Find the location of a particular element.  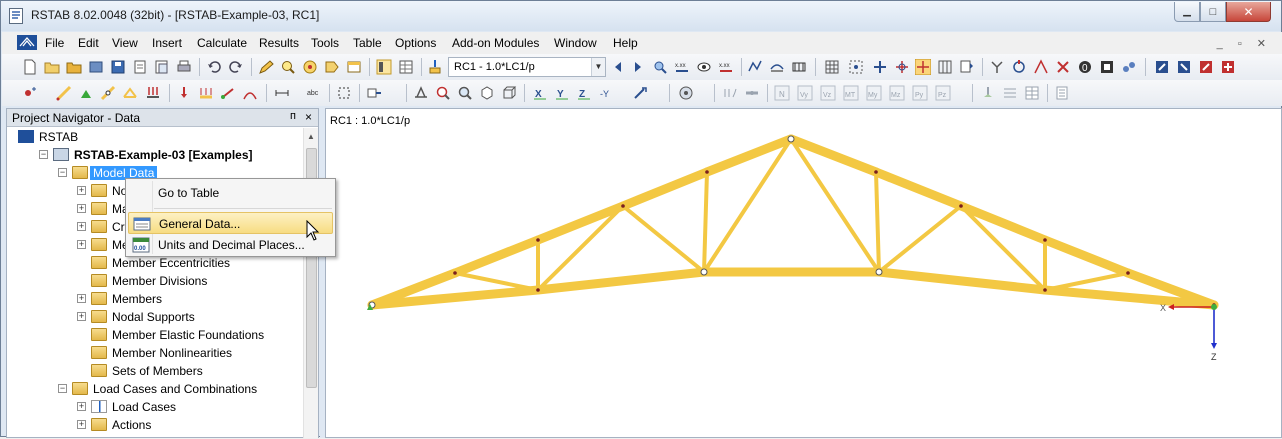

result-panel-icon is located at coordinates (1062, 93).